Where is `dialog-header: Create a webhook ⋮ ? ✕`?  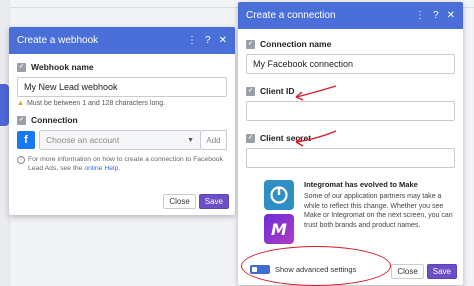
dialog-header: Create a webhook ⋮ ? ✕ is located at coordinates (122, 40).